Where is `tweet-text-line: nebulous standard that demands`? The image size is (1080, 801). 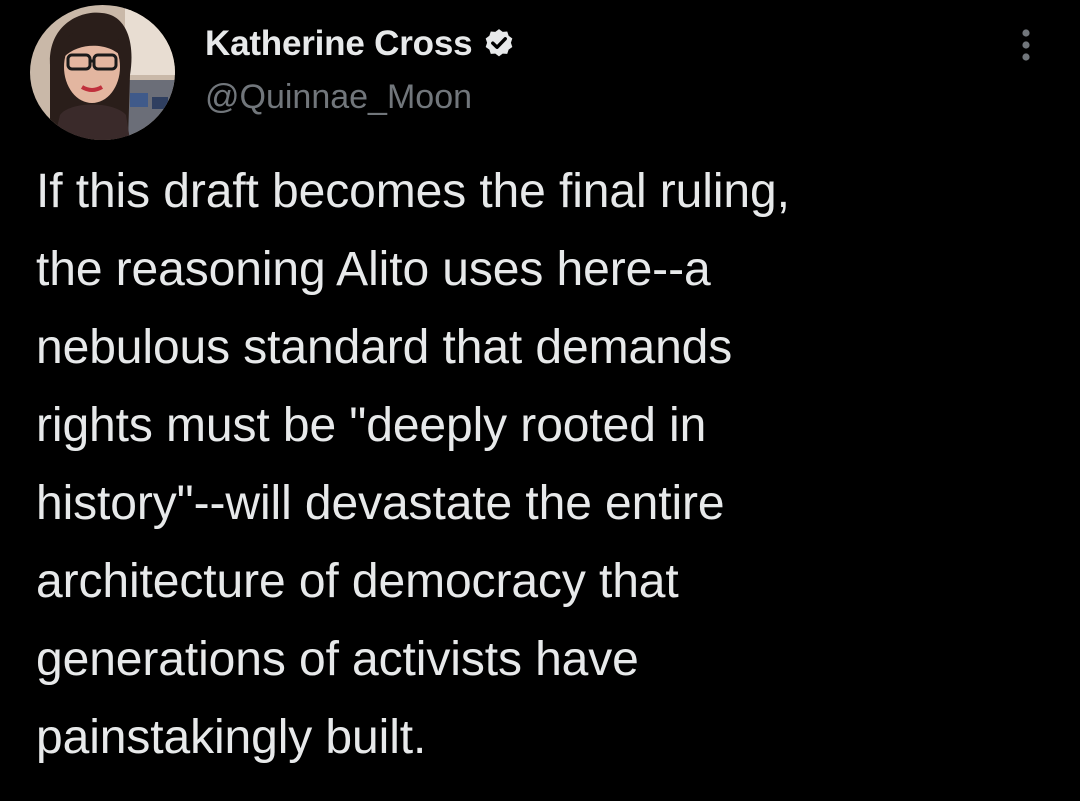
tweet-text-line: nebulous standard that demands is located at coordinates (384, 347).